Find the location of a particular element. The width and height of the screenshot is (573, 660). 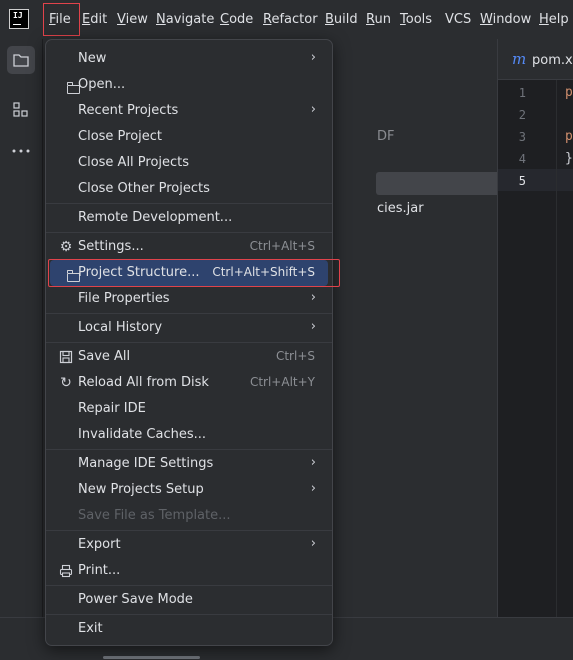

menu-item-close-other-projects: Close Other Projects is located at coordinates (189, 189).